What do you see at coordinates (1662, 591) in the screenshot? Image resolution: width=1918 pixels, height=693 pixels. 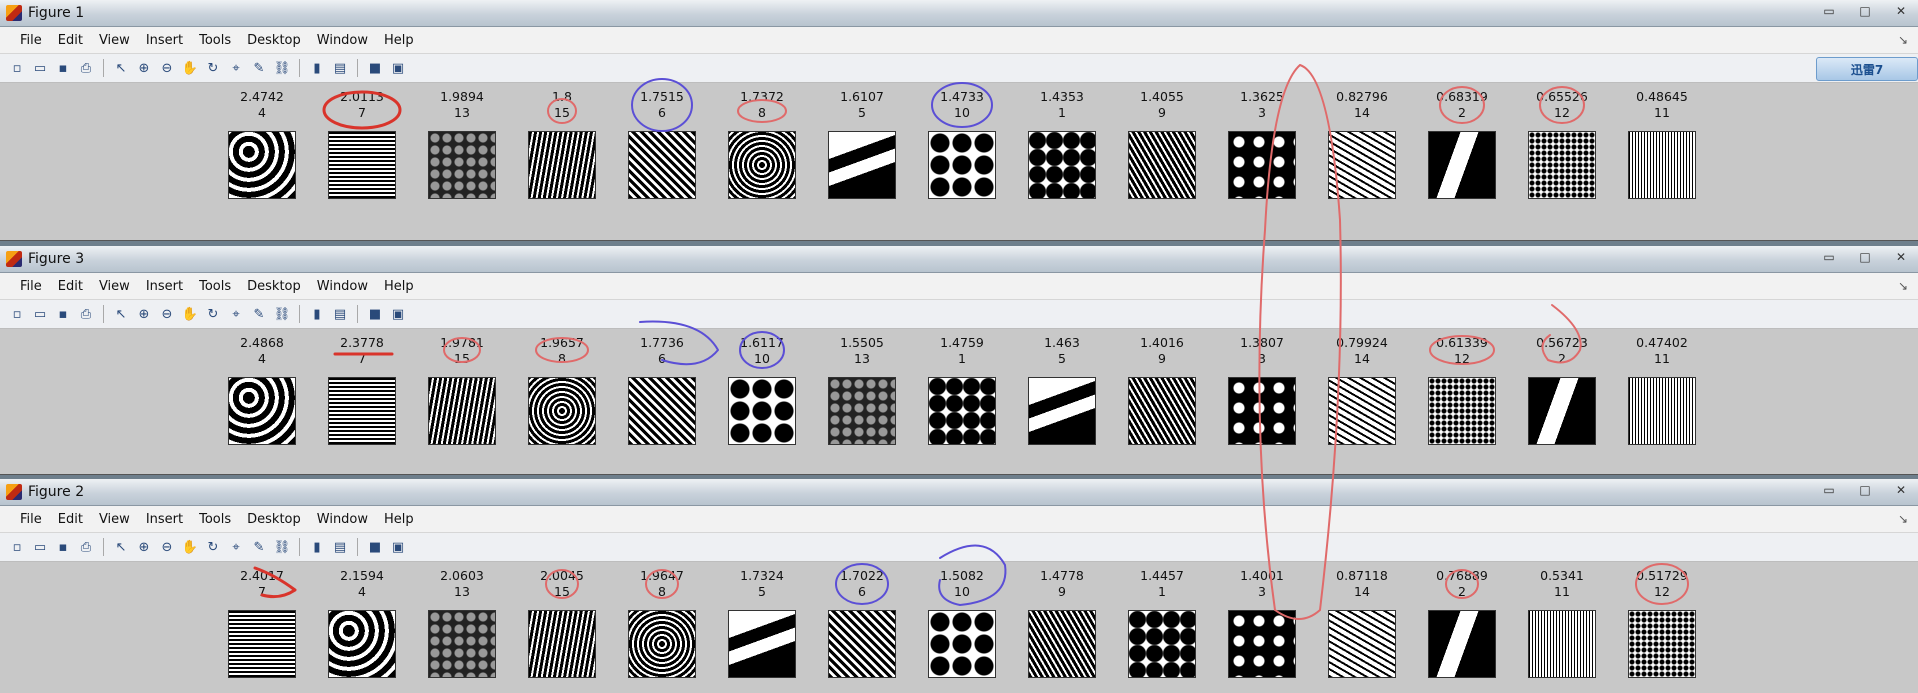 I see `subplot-index: 12` at bounding box center [1662, 591].